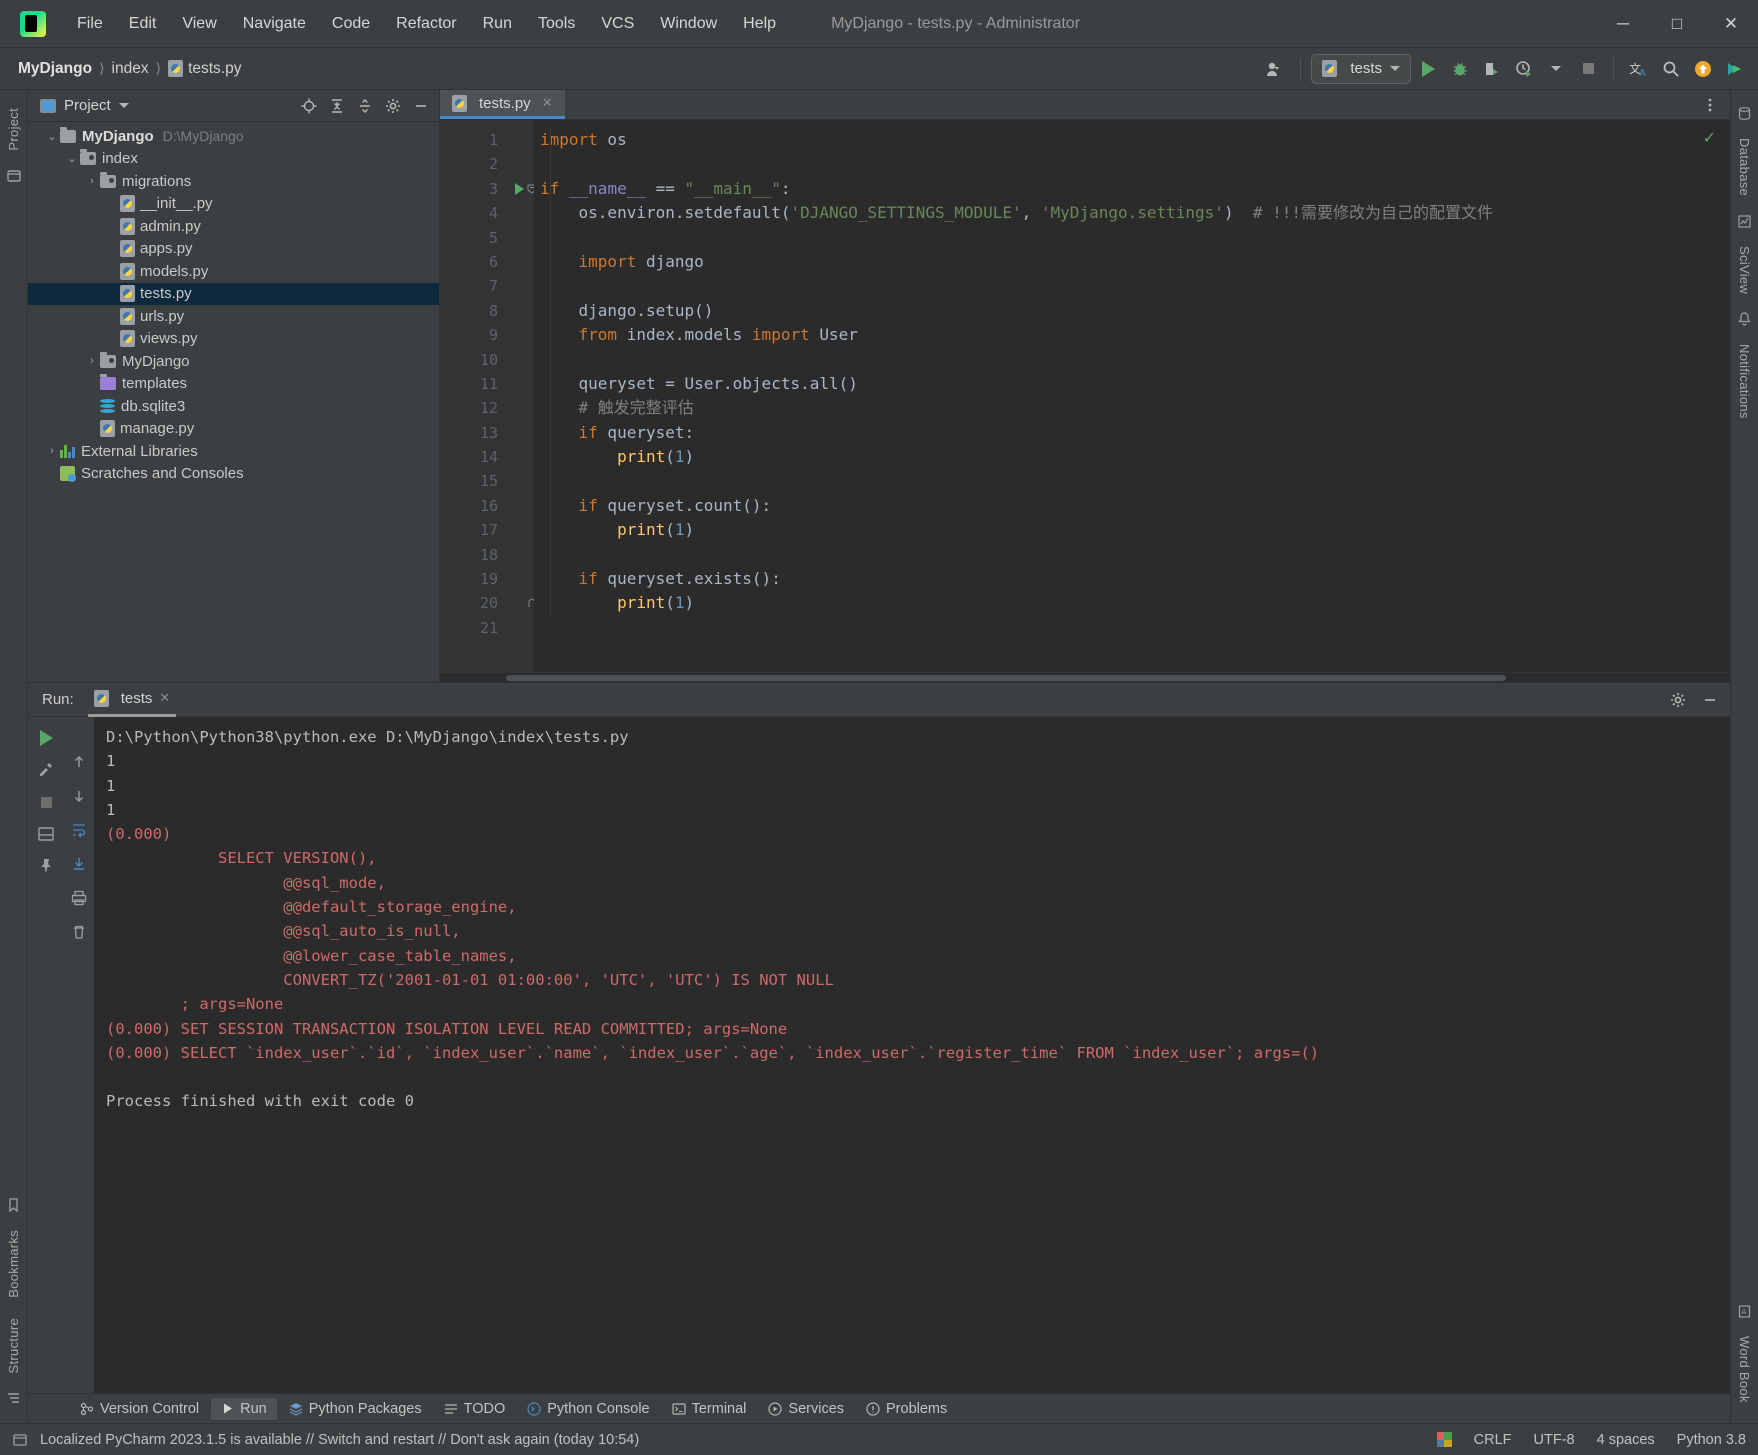 This screenshot has width=1758, height=1455. What do you see at coordinates (79, 898) in the screenshot?
I see `print-icon` at bounding box center [79, 898].